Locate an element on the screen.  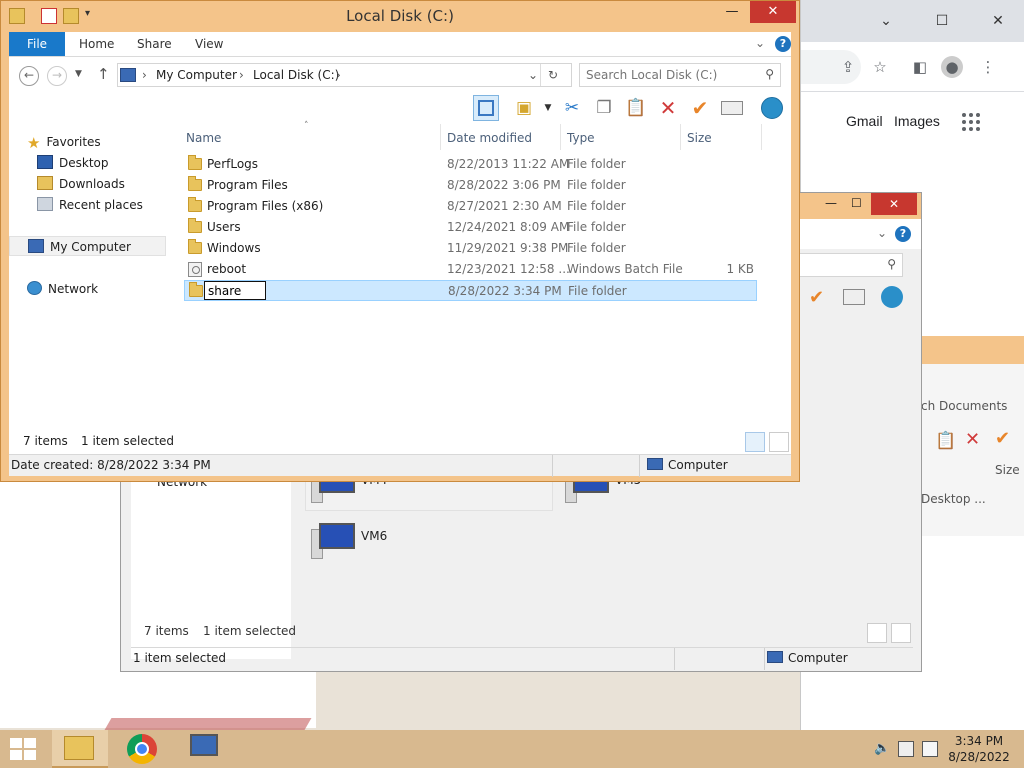
taskbar-file-explorer is located at coordinates (80, 749).